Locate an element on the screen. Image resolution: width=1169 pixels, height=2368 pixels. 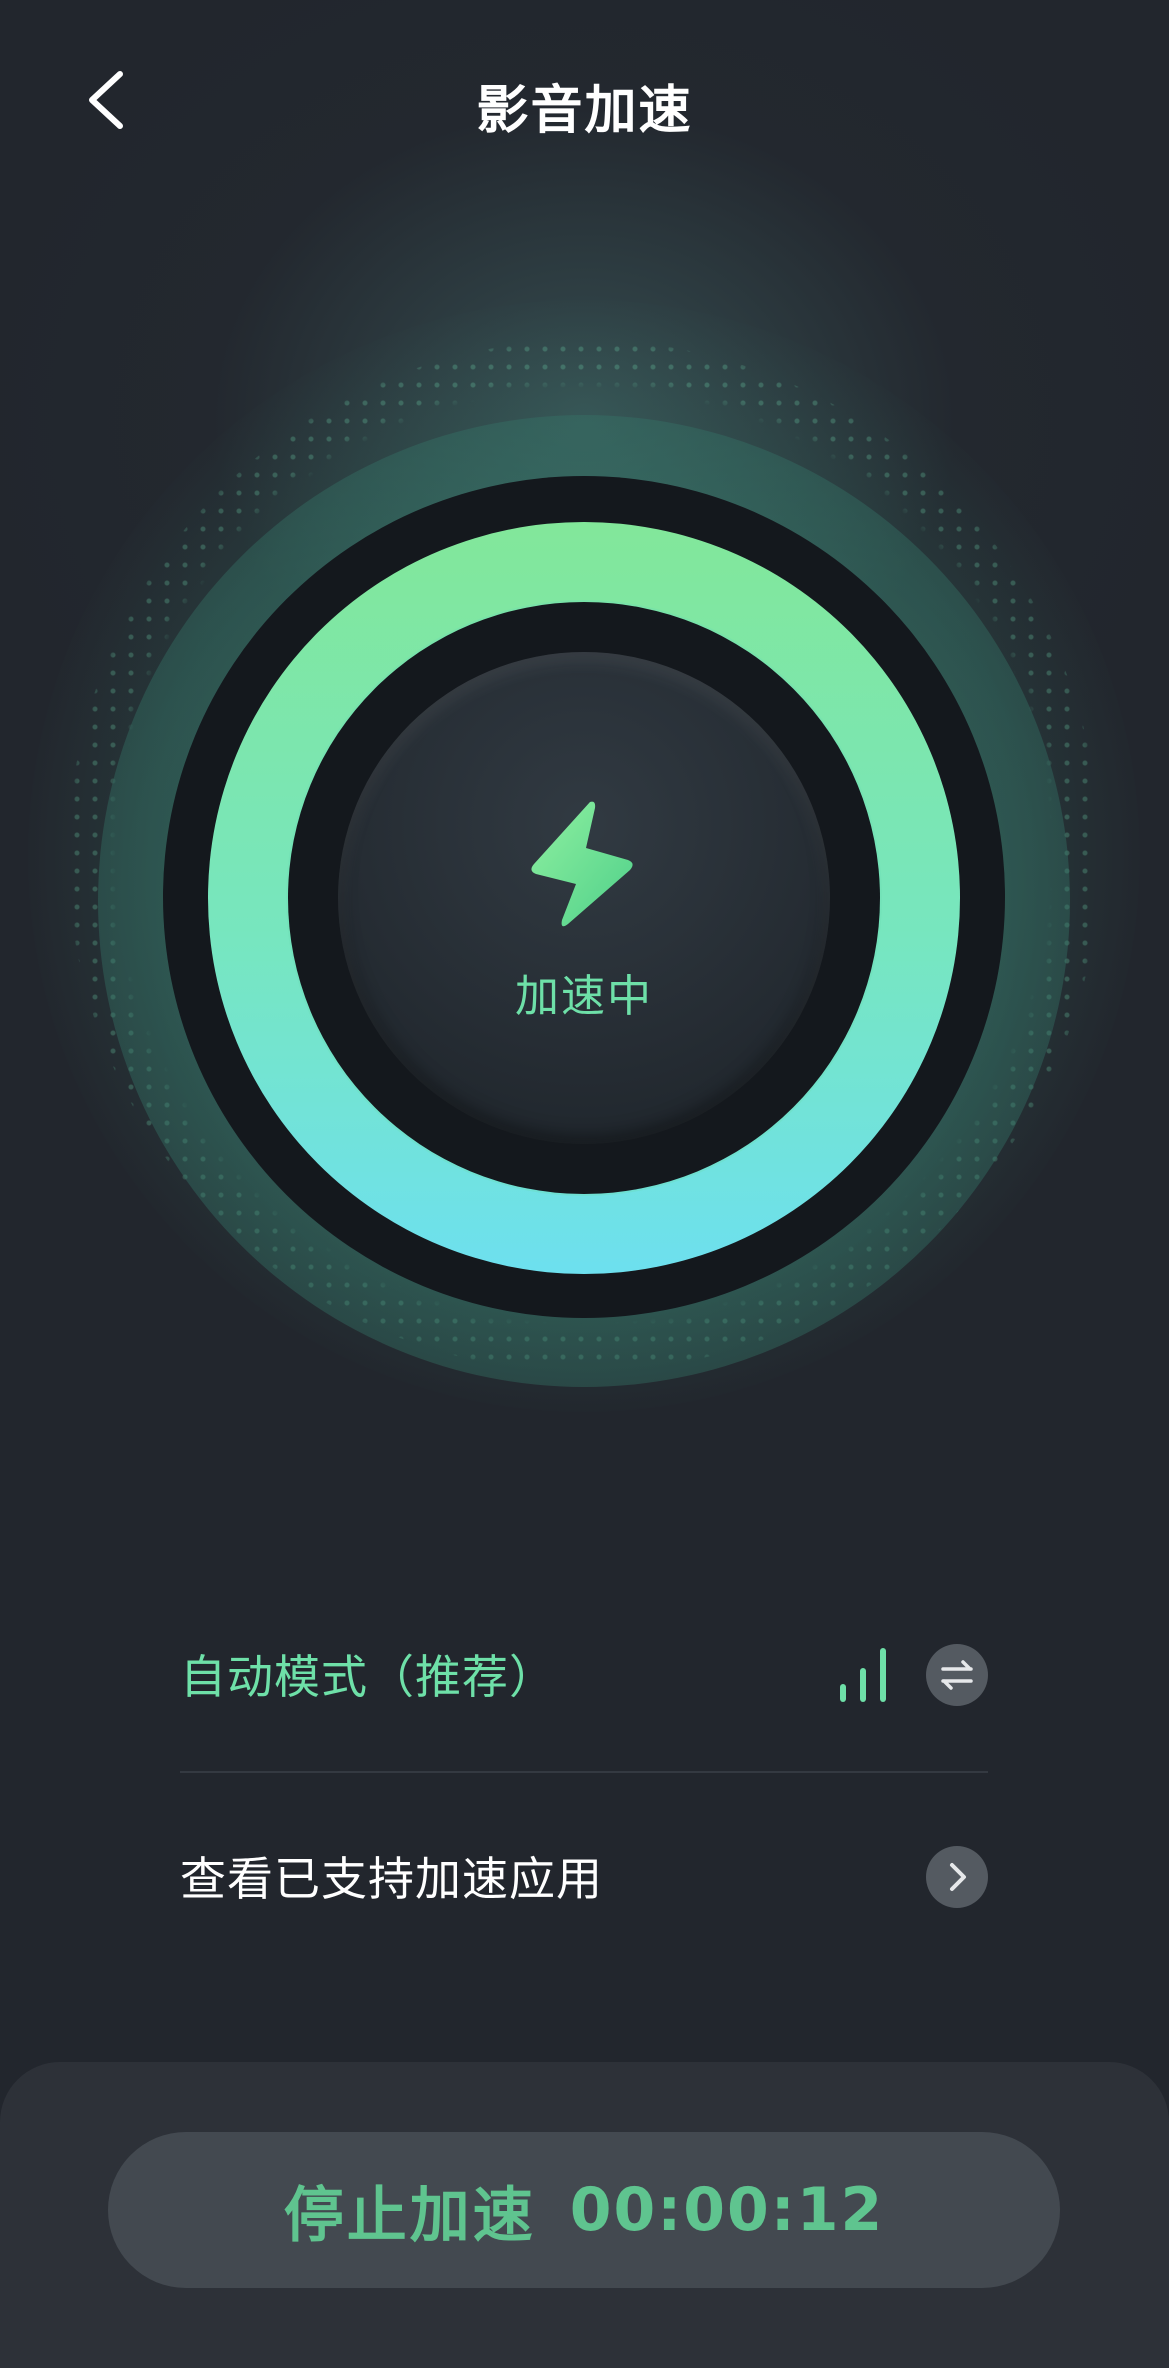
stop-label: 停止加速 is located at coordinates (409, 2215).